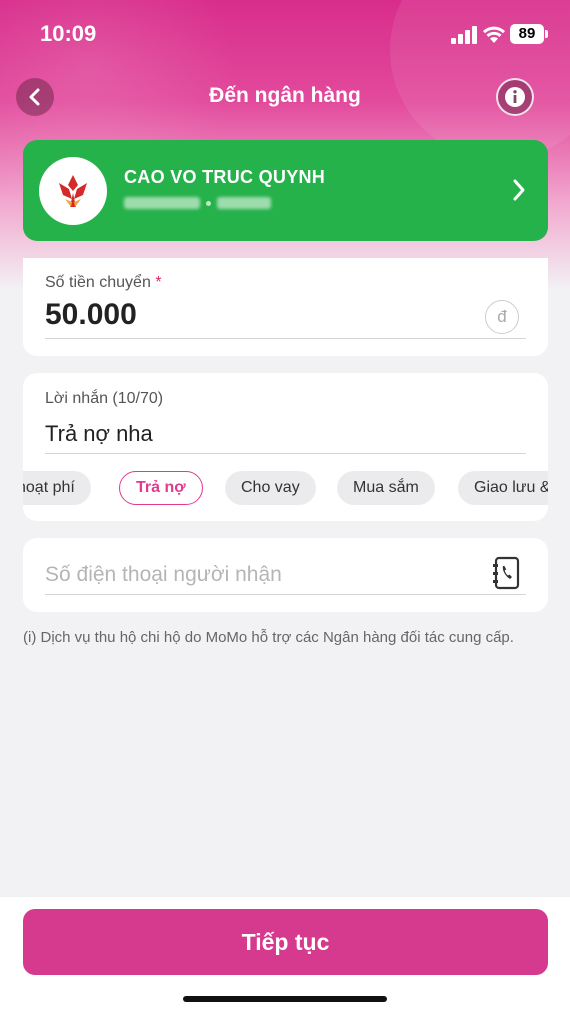 This screenshot has height=1014, width=570. I want to click on bank-logo, so click(73, 191).